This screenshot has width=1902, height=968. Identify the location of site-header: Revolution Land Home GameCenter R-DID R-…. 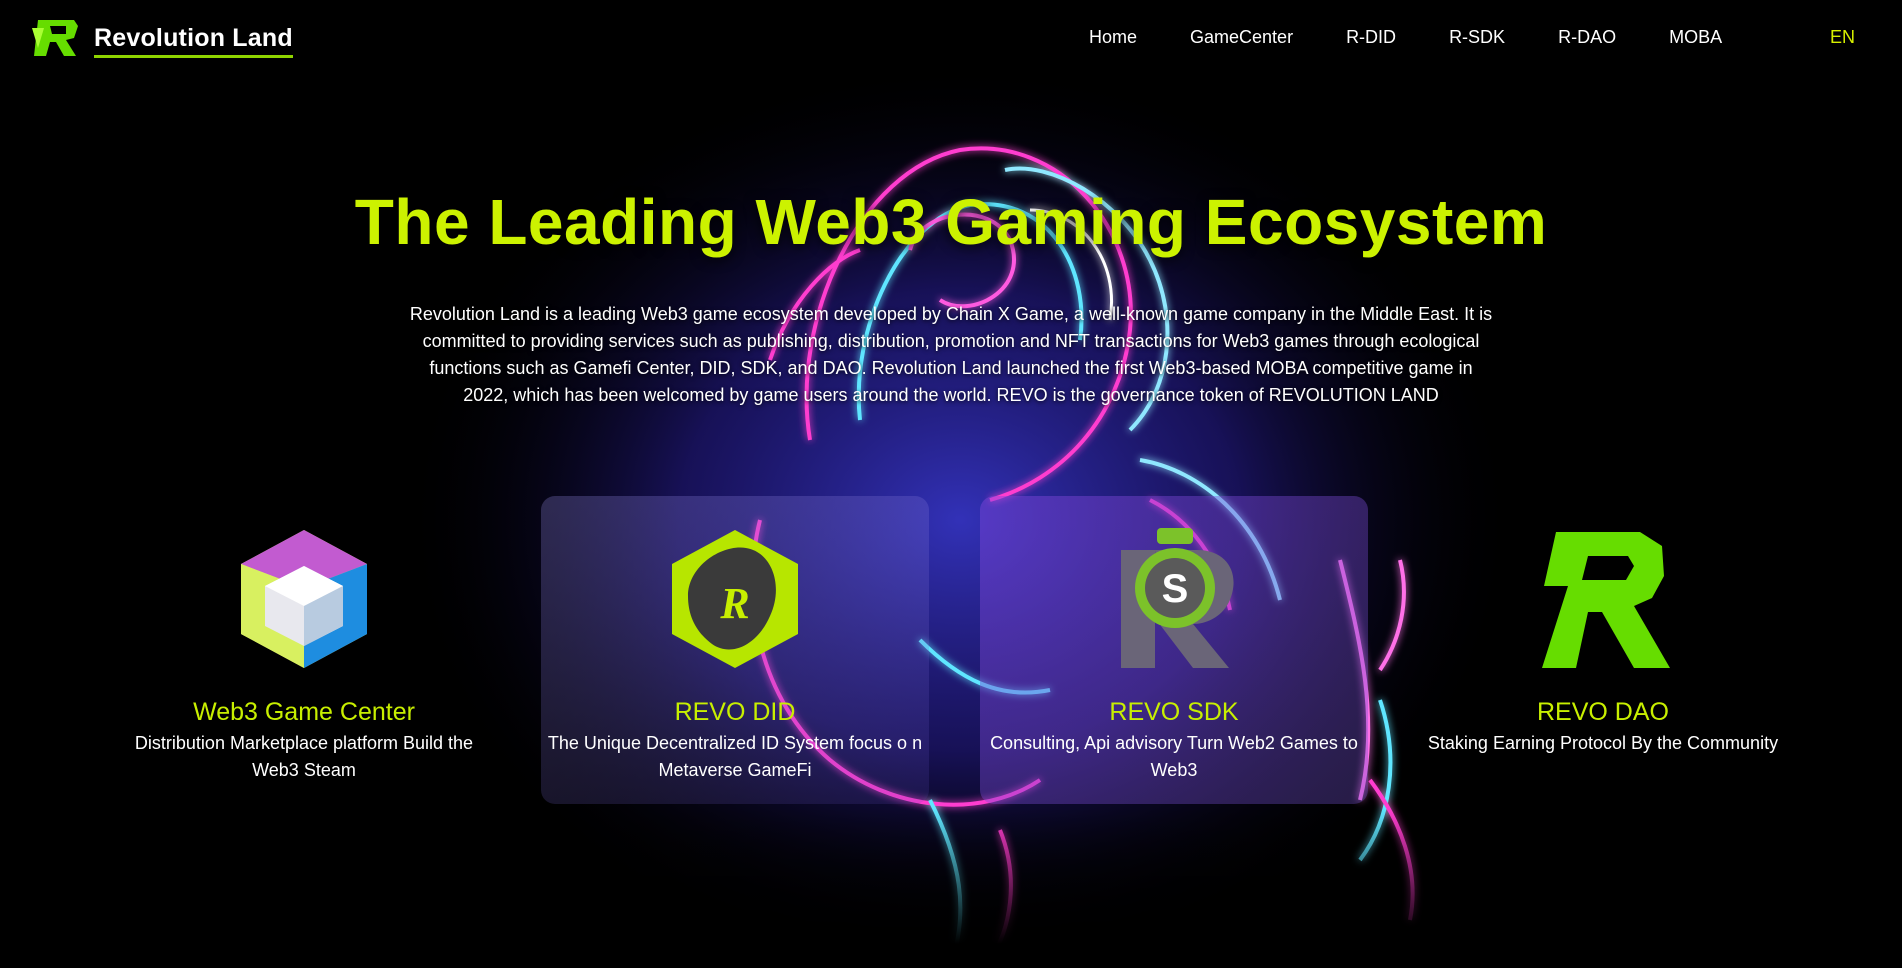
(951, 39).